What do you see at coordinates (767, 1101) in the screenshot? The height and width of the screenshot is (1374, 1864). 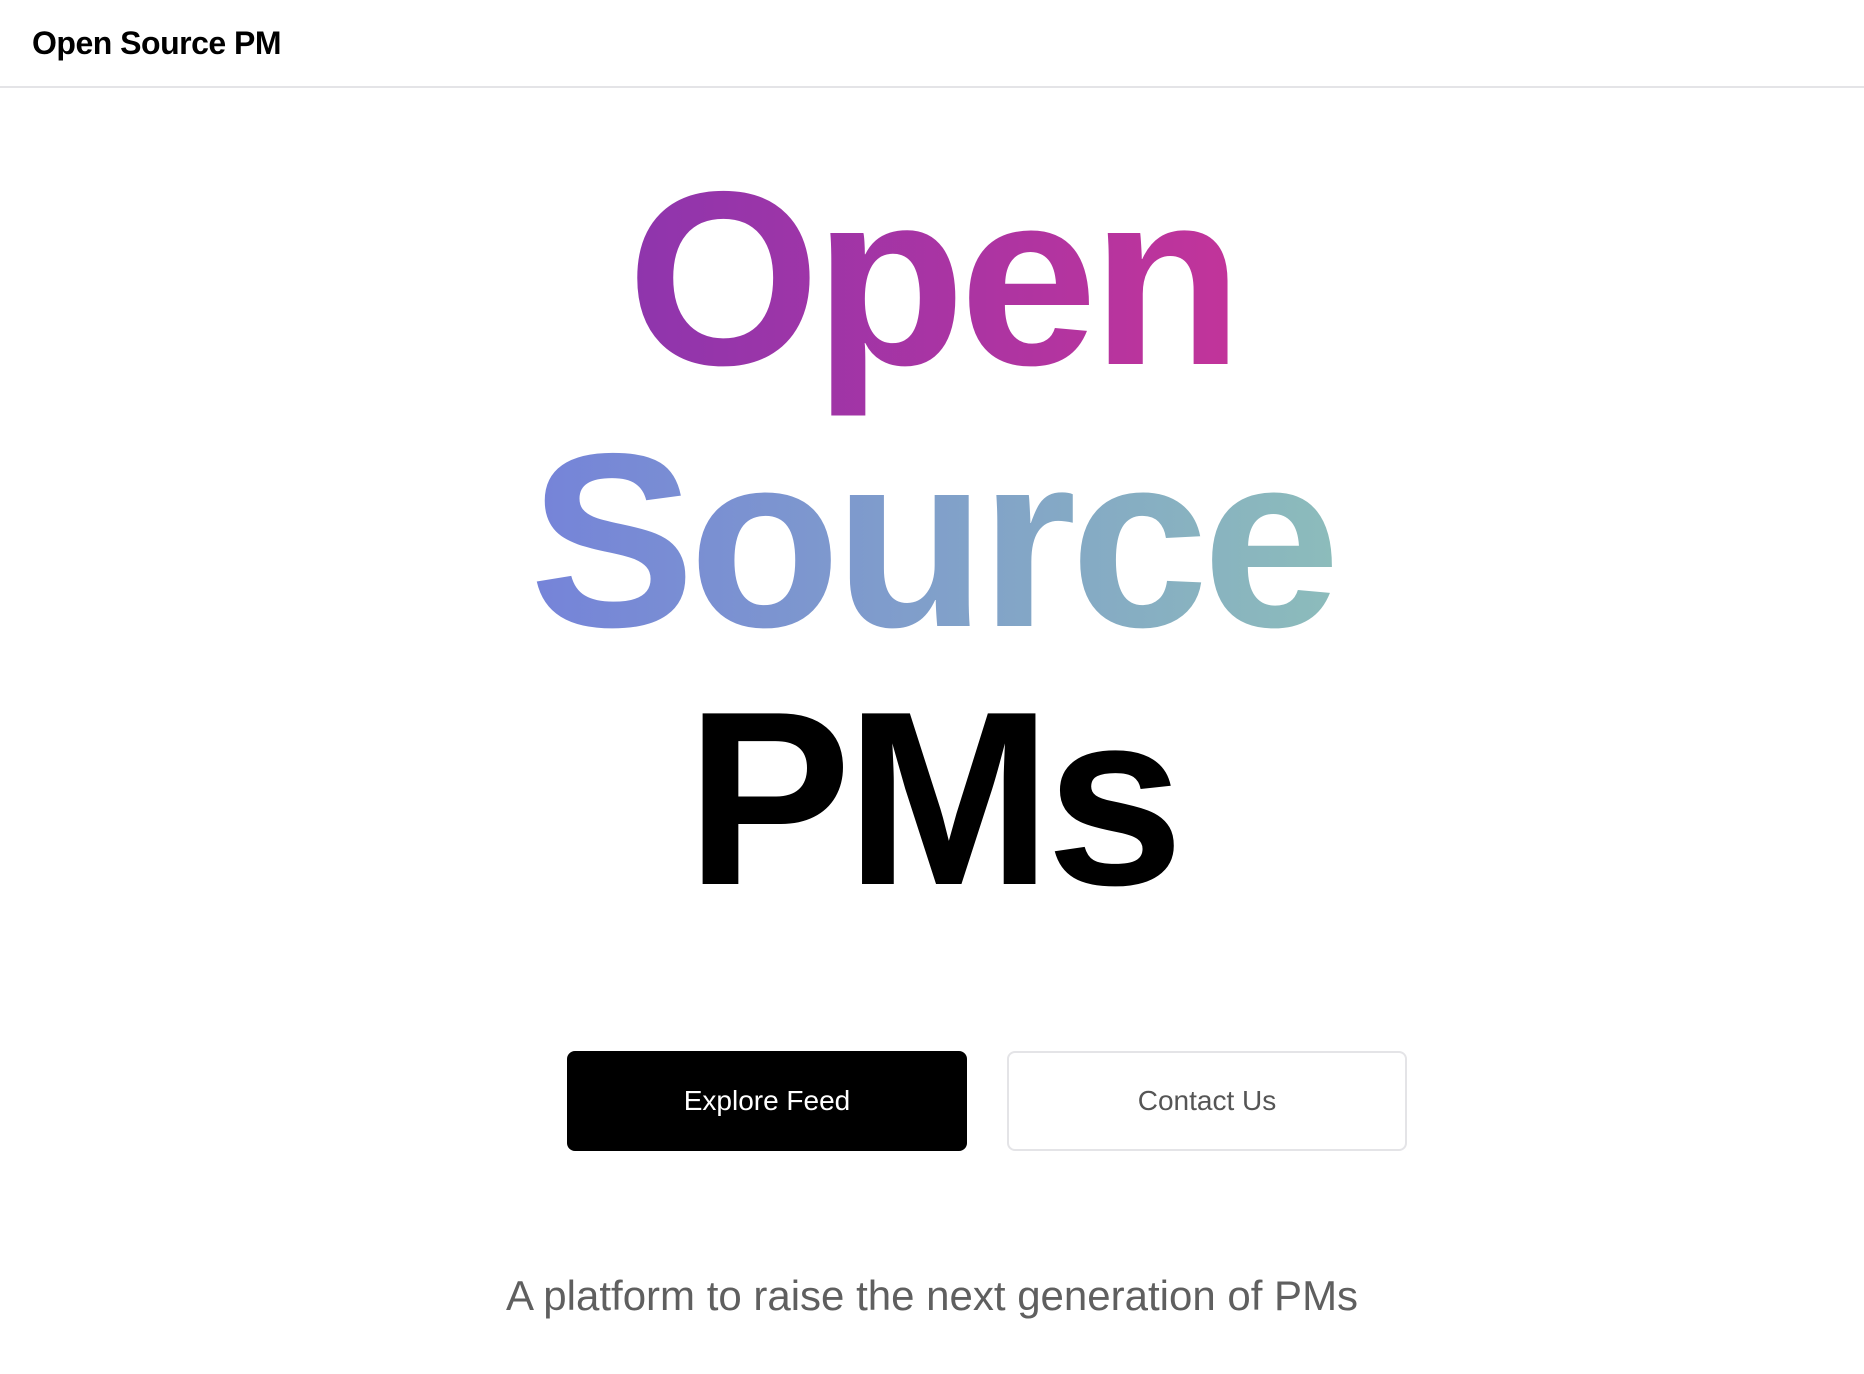 I see `explore-feed-button: Explore Feed` at bounding box center [767, 1101].